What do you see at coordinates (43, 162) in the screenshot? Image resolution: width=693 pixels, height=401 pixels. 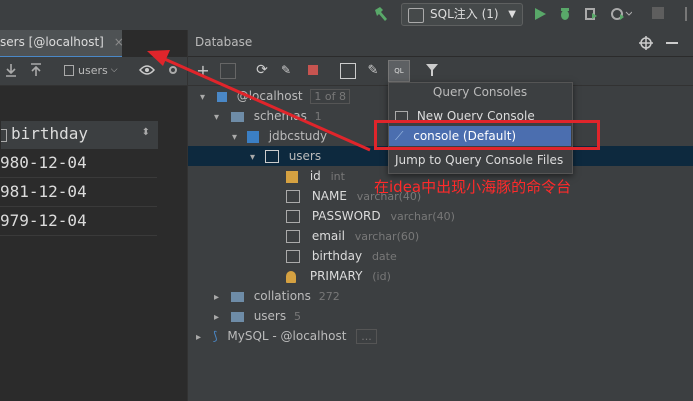 I see `table-cell: 980-12-04` at bounding box center [43, 162].